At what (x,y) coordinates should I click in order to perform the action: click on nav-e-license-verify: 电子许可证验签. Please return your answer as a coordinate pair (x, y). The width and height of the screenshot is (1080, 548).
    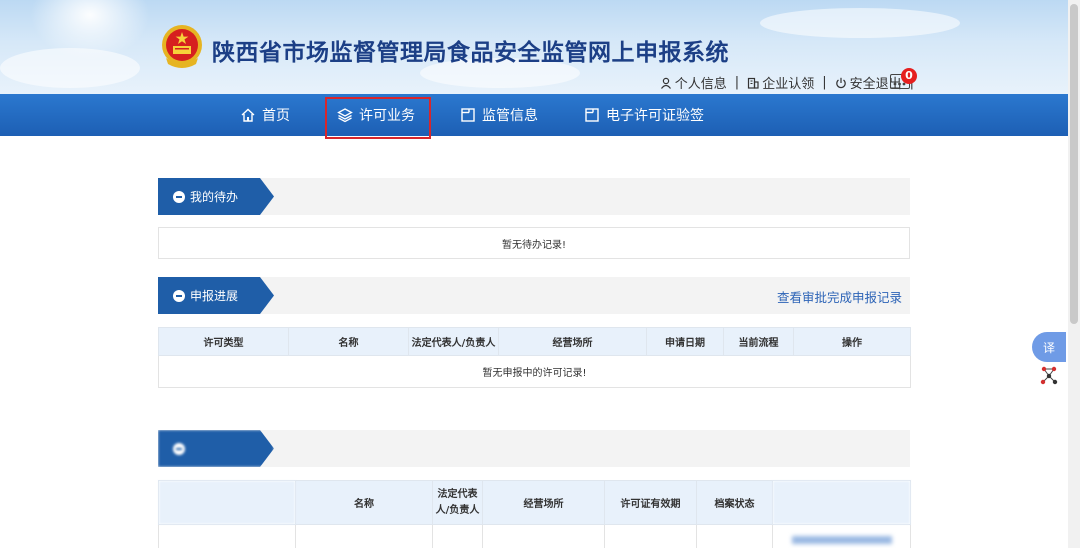
    Looking at the image, I should click on (644, 115).